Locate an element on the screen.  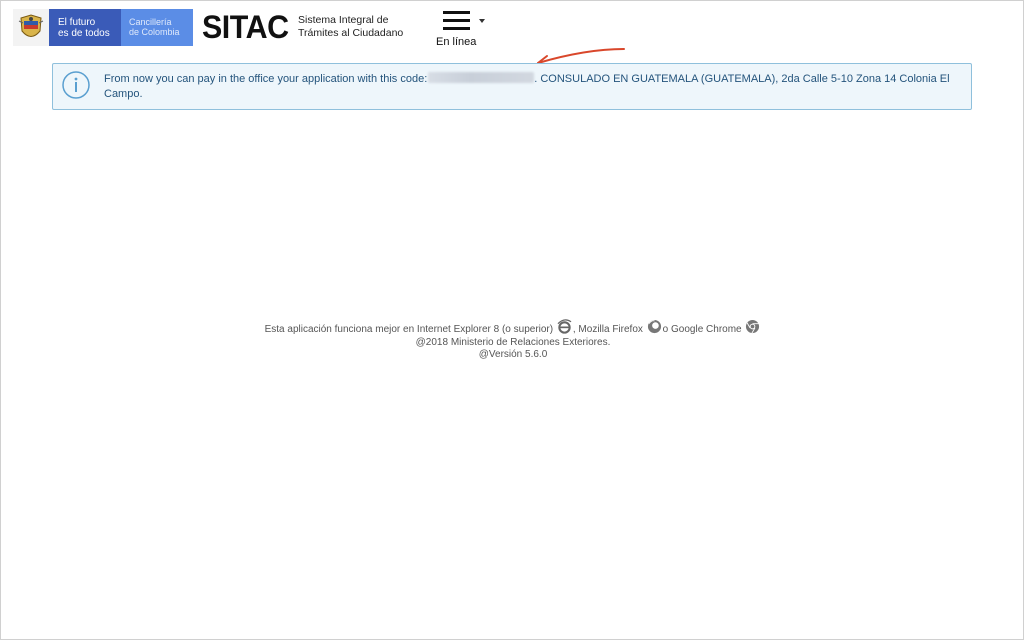
online-menu-button: En línea is located at coordinates (463, 29).